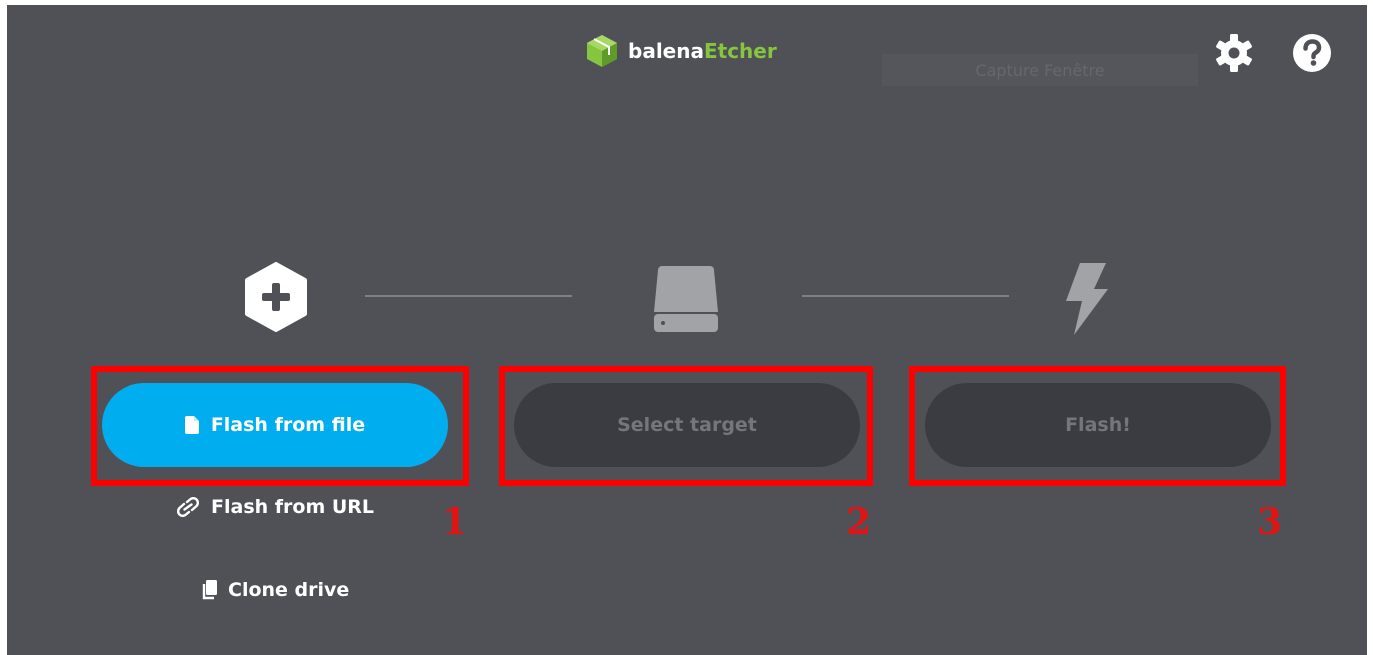  What do you see at coordinates (1270, 522) in the screenshot?
I see `annotation-number-3: 3` at bounding box center [1270, 522].